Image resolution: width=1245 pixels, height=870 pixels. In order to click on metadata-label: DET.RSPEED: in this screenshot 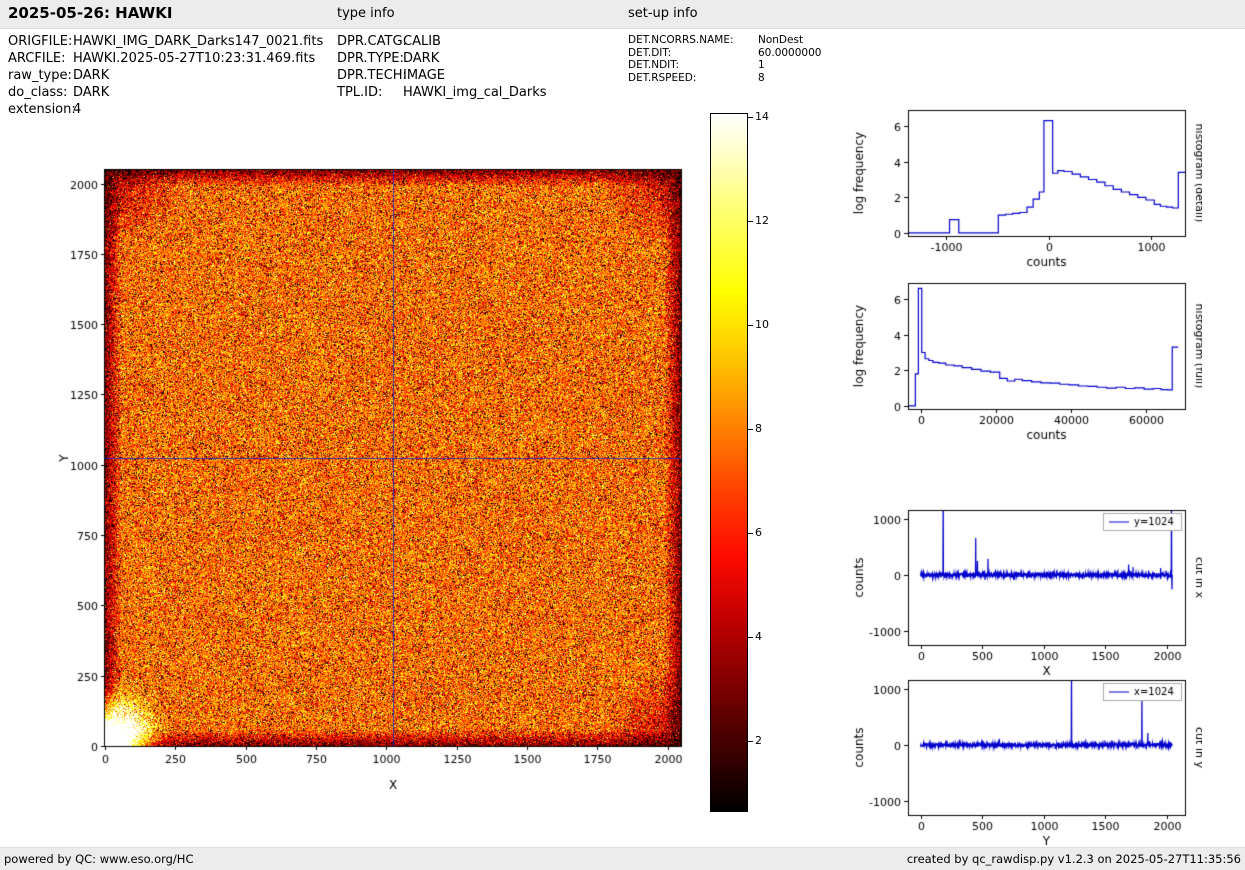, I will do `click(662, 77)`.